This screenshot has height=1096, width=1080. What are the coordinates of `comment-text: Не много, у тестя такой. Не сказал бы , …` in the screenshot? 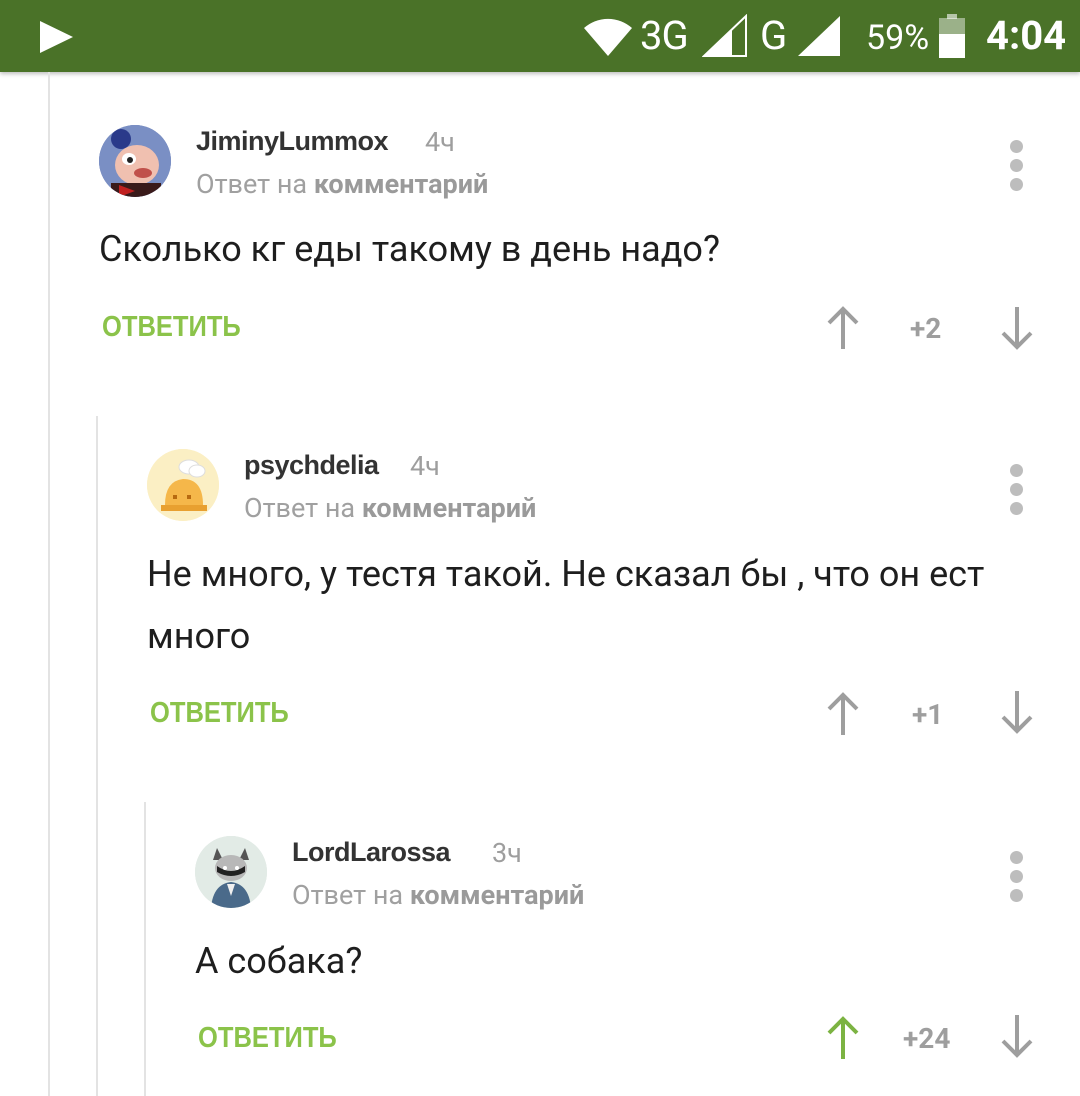 It's located at (566, 605).